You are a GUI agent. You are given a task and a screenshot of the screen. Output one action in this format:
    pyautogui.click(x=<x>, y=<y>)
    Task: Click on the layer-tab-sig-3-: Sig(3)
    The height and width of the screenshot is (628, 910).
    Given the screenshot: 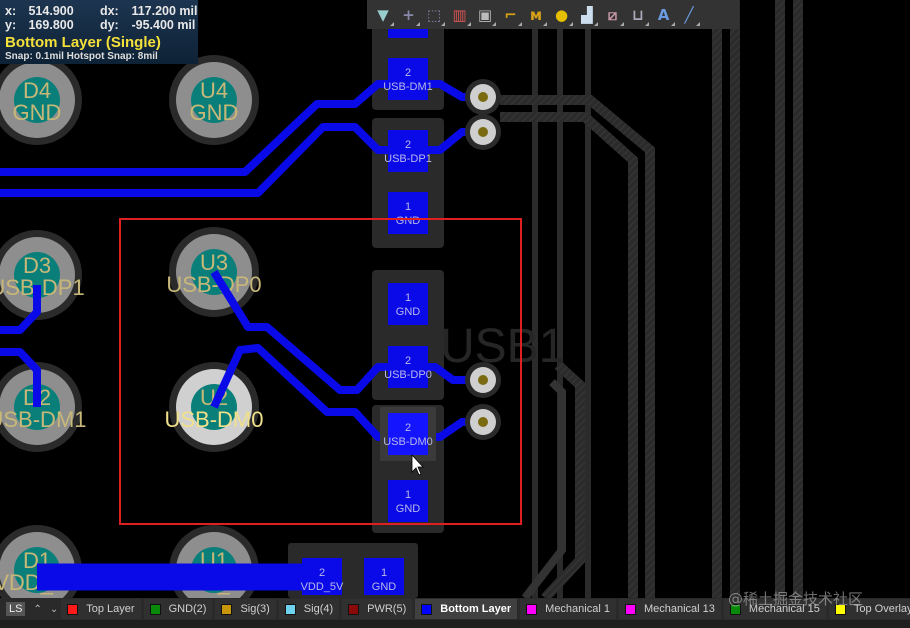 What is the action you would take?
    pyautogui.click(x=245, y=609)
    